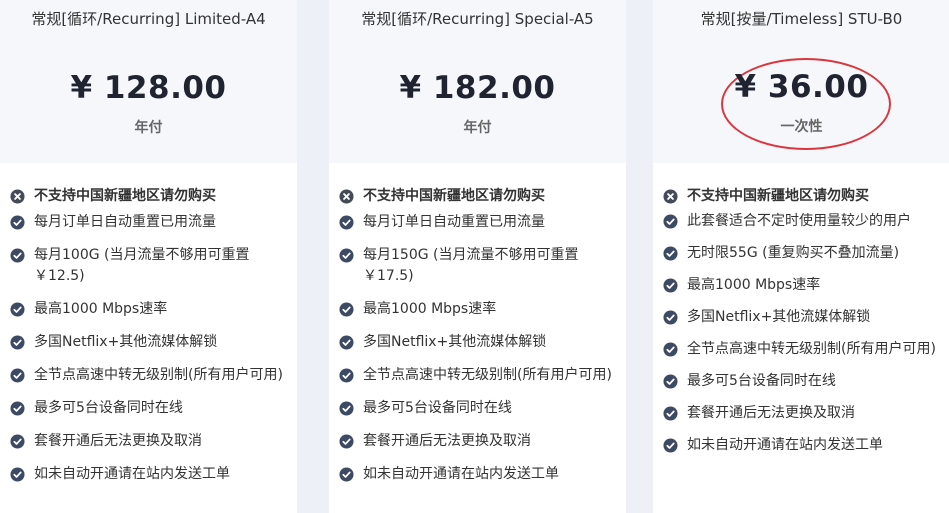  I want to click on plan-feature-item: 每月100G (当月流量不够用可重置 ￥12.5), so click(150, 266).